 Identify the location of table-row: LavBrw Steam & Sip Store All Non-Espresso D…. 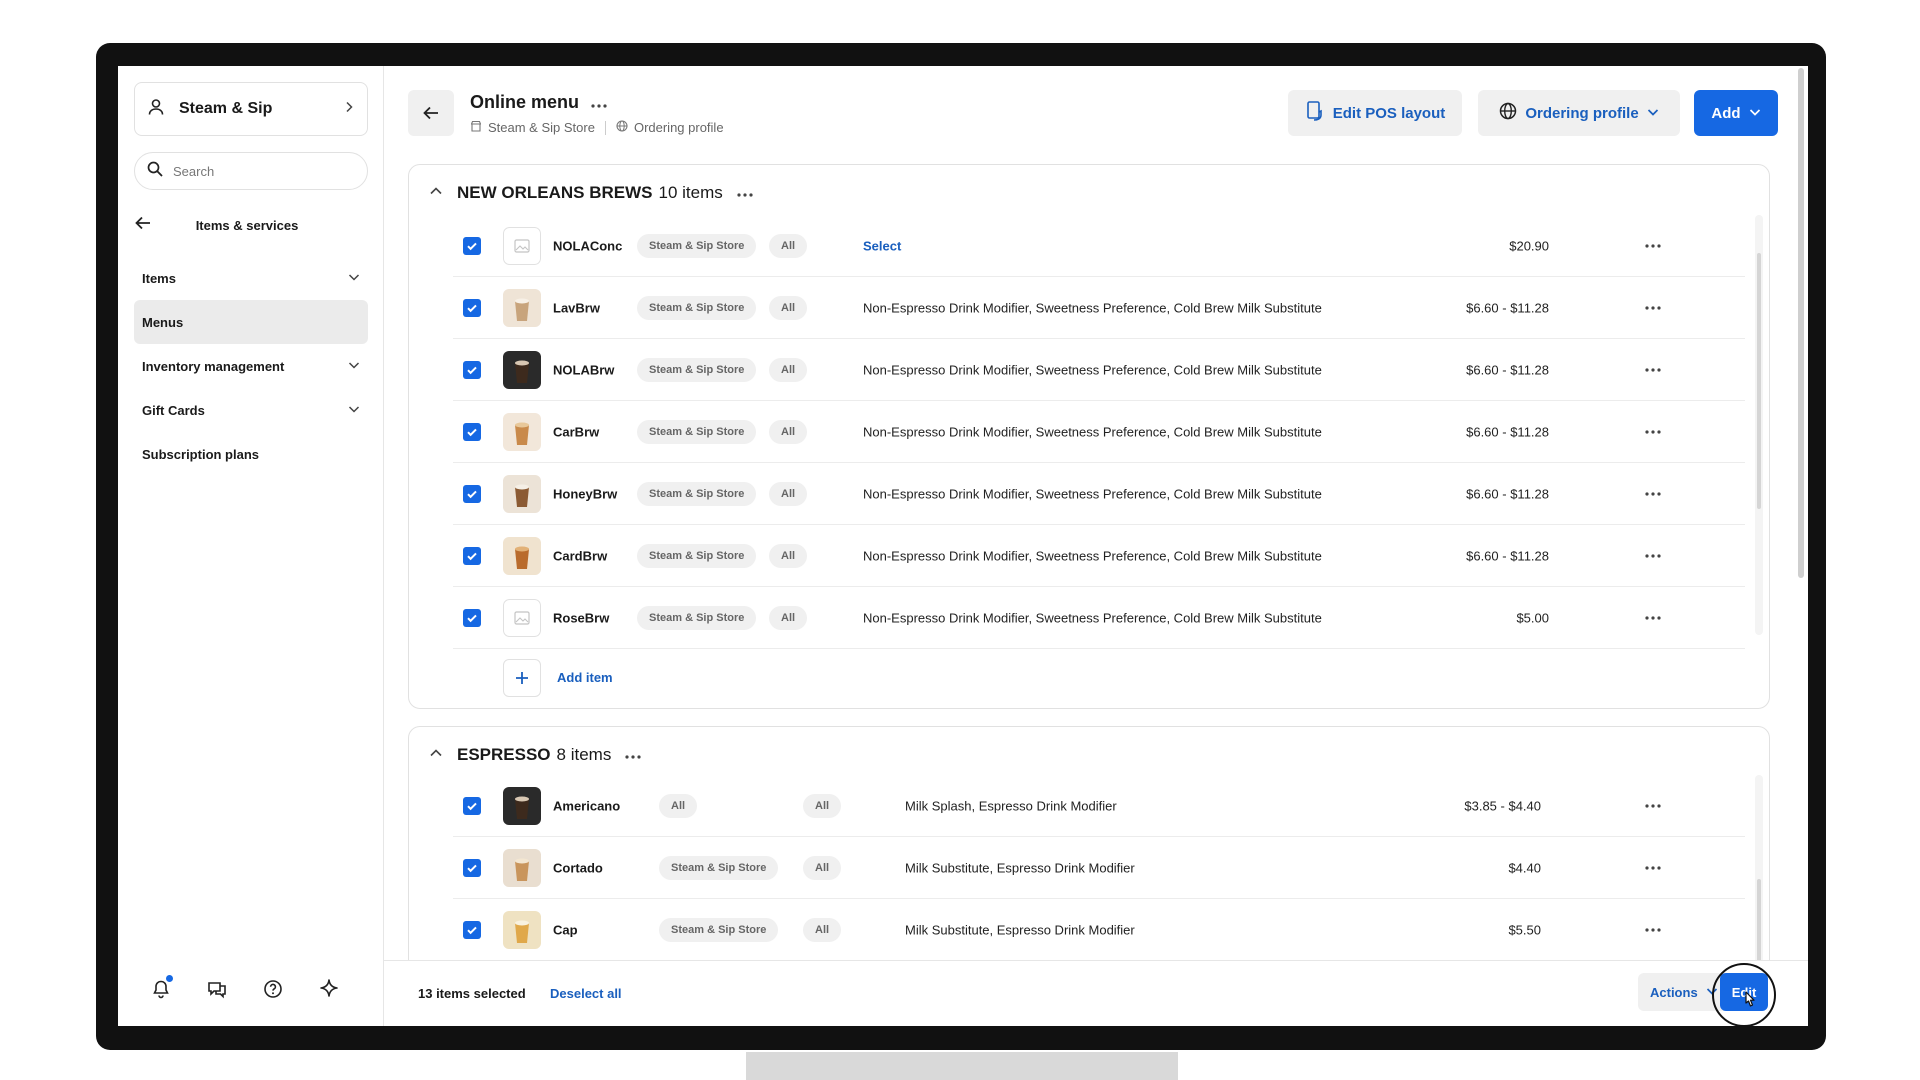
(1099, 308).